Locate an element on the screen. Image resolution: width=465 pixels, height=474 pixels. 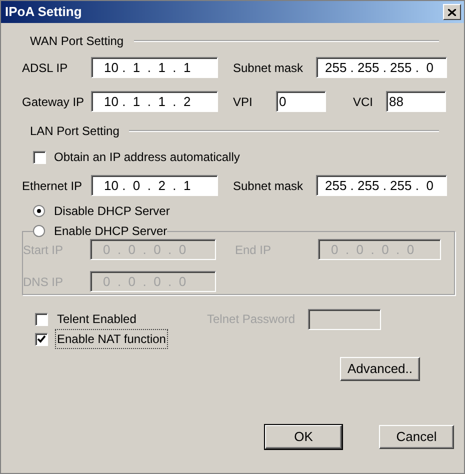
field-label: ADSL IP is located at coordinates (45, 68).